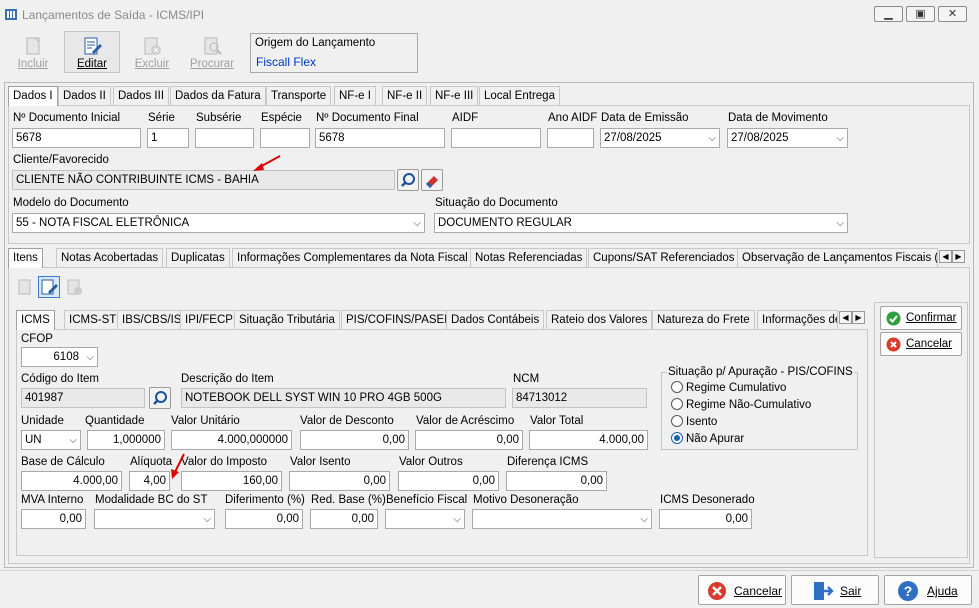 This screenshot has width=979, height=608. Describe the element at coordinates (797, 319) in the screenshot. I see `tab-informacoes: Informações de` at that location.